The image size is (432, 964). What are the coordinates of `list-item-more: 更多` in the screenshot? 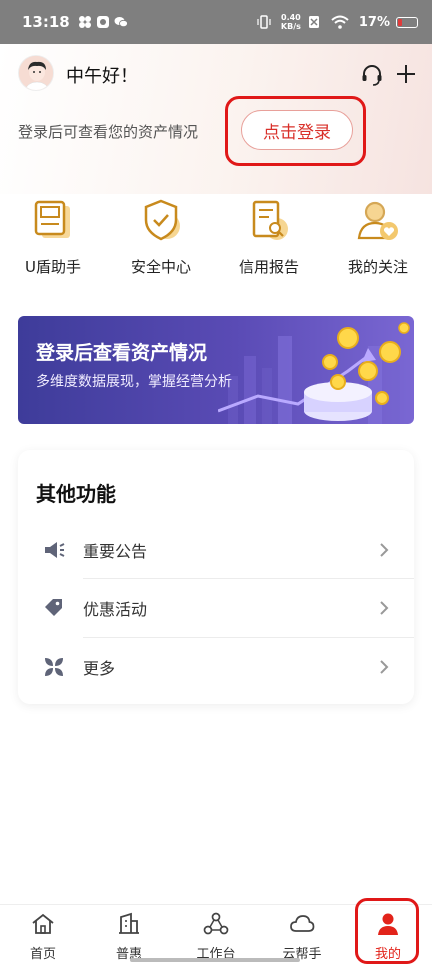 It's located at (216, 667).